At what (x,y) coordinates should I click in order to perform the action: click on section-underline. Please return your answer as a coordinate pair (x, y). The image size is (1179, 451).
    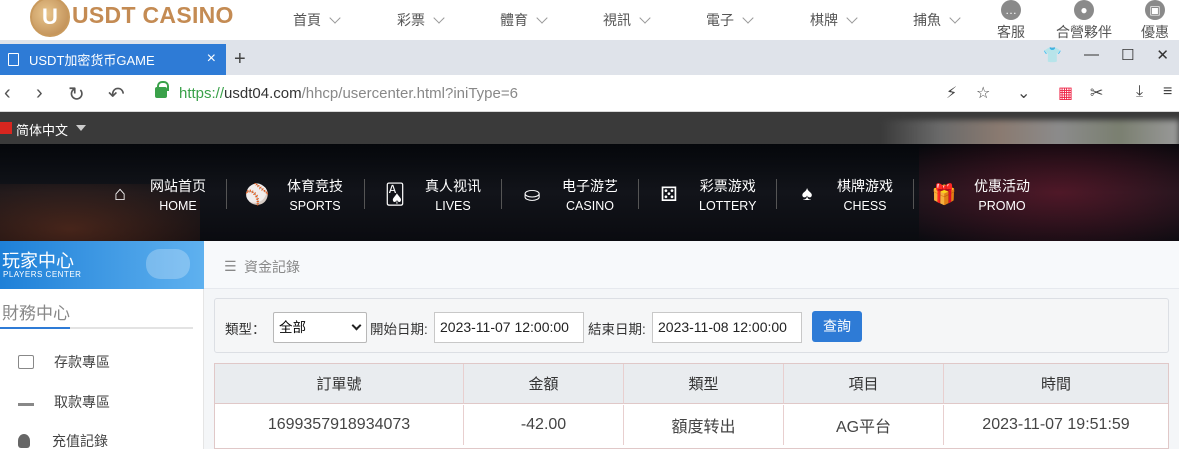
    Looking at the image, I should click on (96, 328).